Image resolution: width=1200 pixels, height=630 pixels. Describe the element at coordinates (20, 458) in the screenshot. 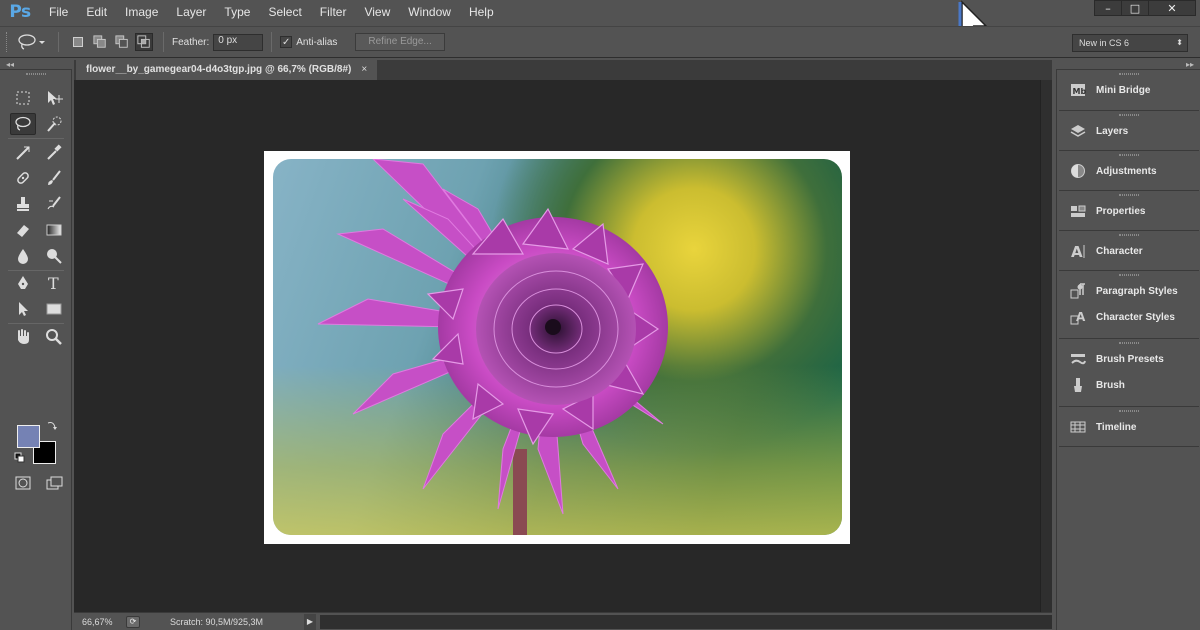

I see `default-colors-icon` at that location.